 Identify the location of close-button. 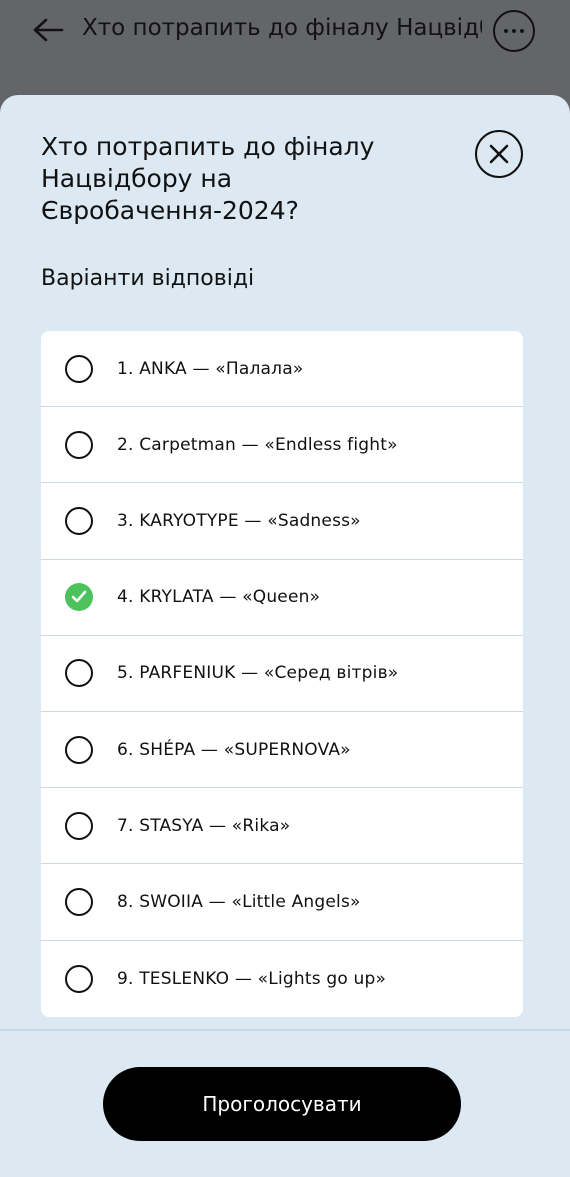
(499, 154).